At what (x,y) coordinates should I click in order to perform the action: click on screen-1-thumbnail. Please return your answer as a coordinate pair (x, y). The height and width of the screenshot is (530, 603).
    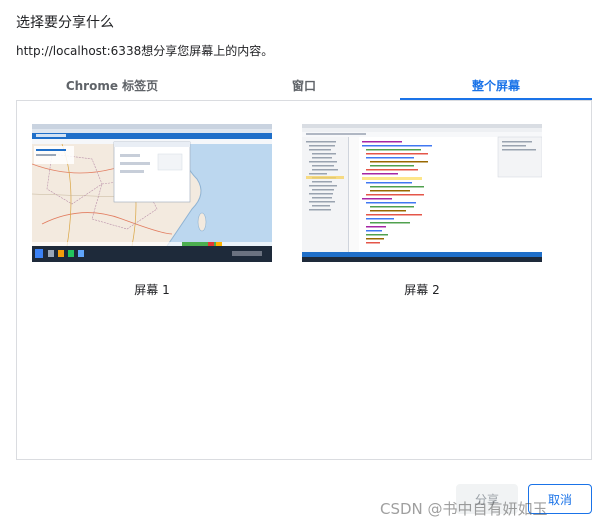
    Looking at the image, I should click on (152, 193).